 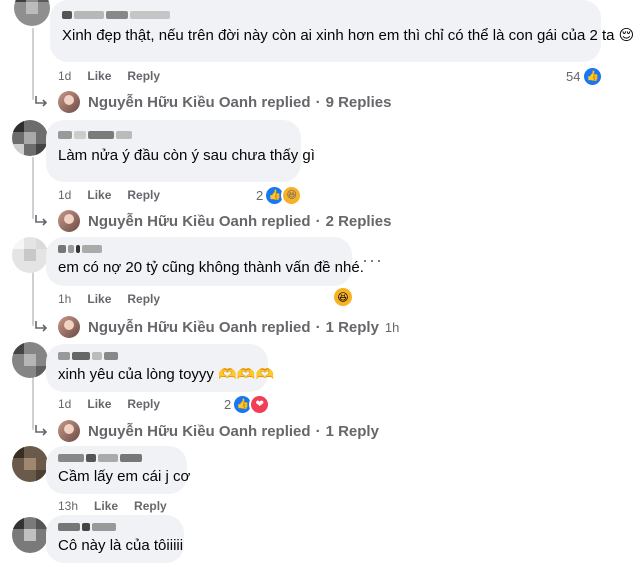 What do you see at coordinates (573, 76) in the screenshot?
I see `reaction-count: 54` at bounding box center [573, 76].